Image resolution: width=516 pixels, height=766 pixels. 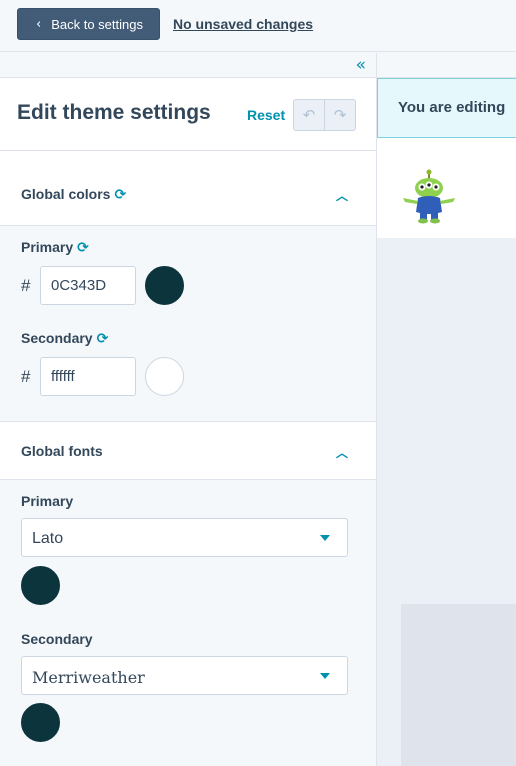 I want to click on global-colors-label: Global colors, so click(x=66, y=194).